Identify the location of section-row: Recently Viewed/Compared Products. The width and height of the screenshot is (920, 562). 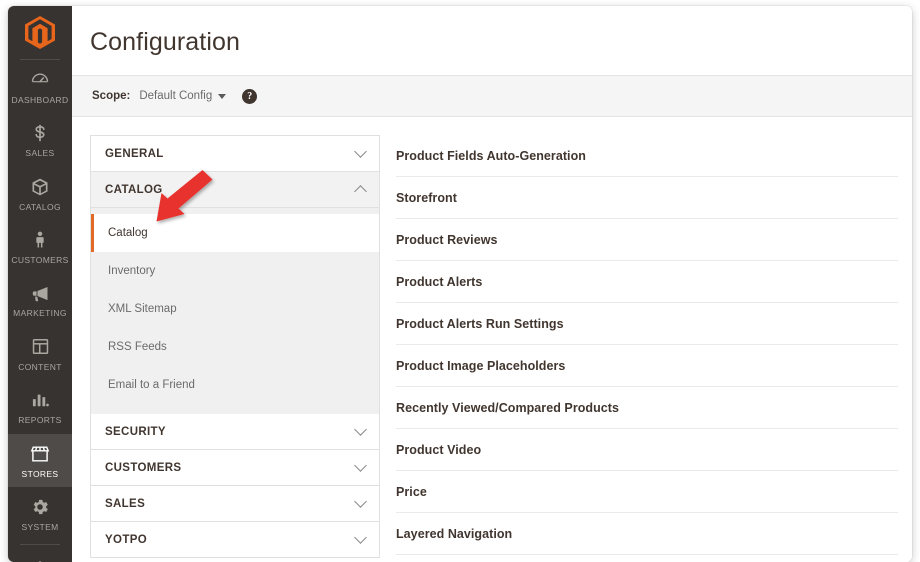
(647, 408).